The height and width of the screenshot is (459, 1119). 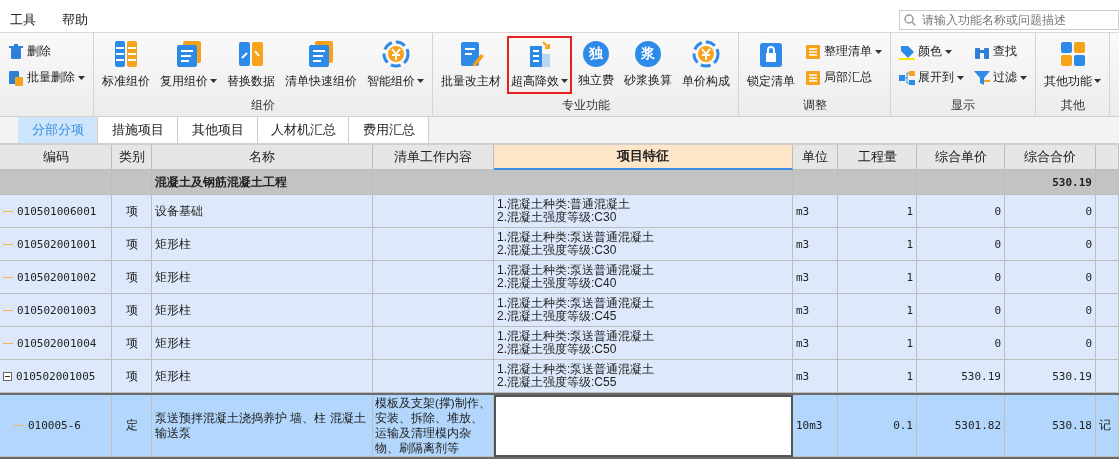 I want to click on table-cell: 记, so click(x=1107, y=426).